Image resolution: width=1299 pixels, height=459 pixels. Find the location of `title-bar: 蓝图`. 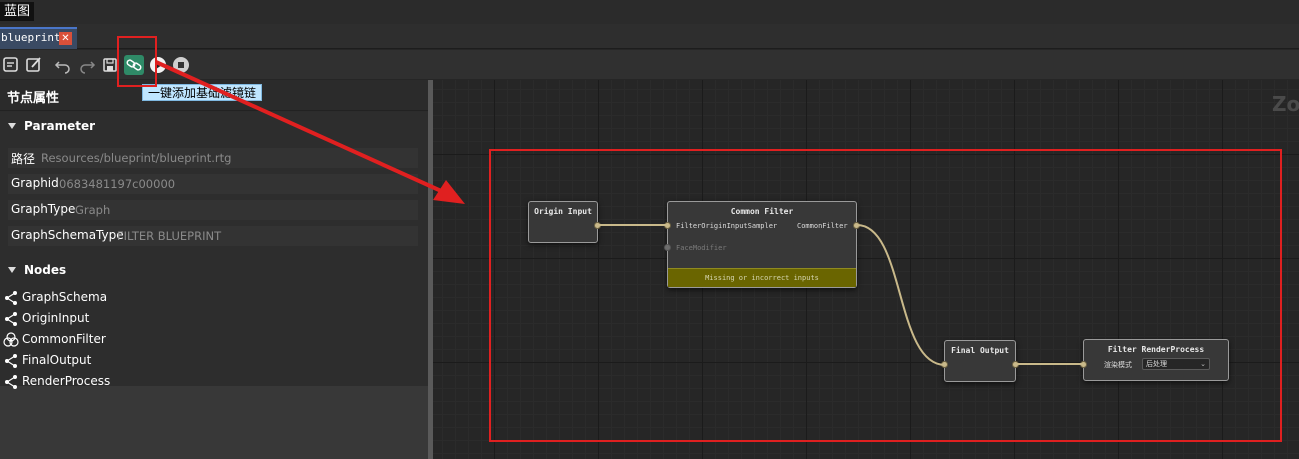

title-bar: 蓝图 is located at coordinates (649, 12).